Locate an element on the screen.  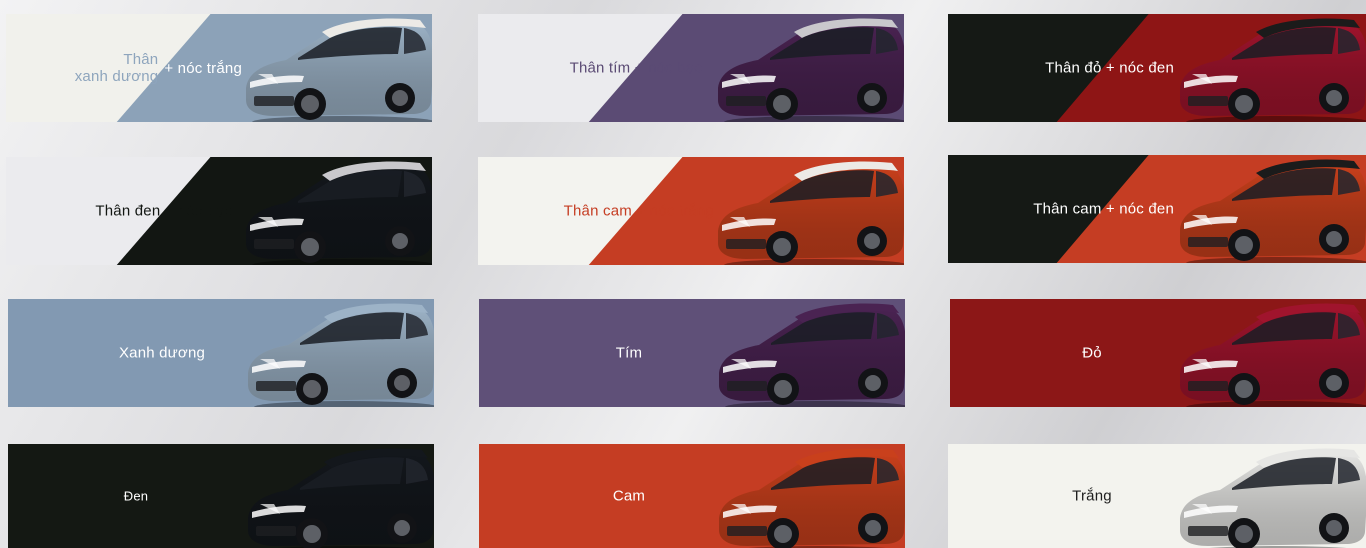
color-label-roof: + nóc trắng is located at coordinates (203, 68).